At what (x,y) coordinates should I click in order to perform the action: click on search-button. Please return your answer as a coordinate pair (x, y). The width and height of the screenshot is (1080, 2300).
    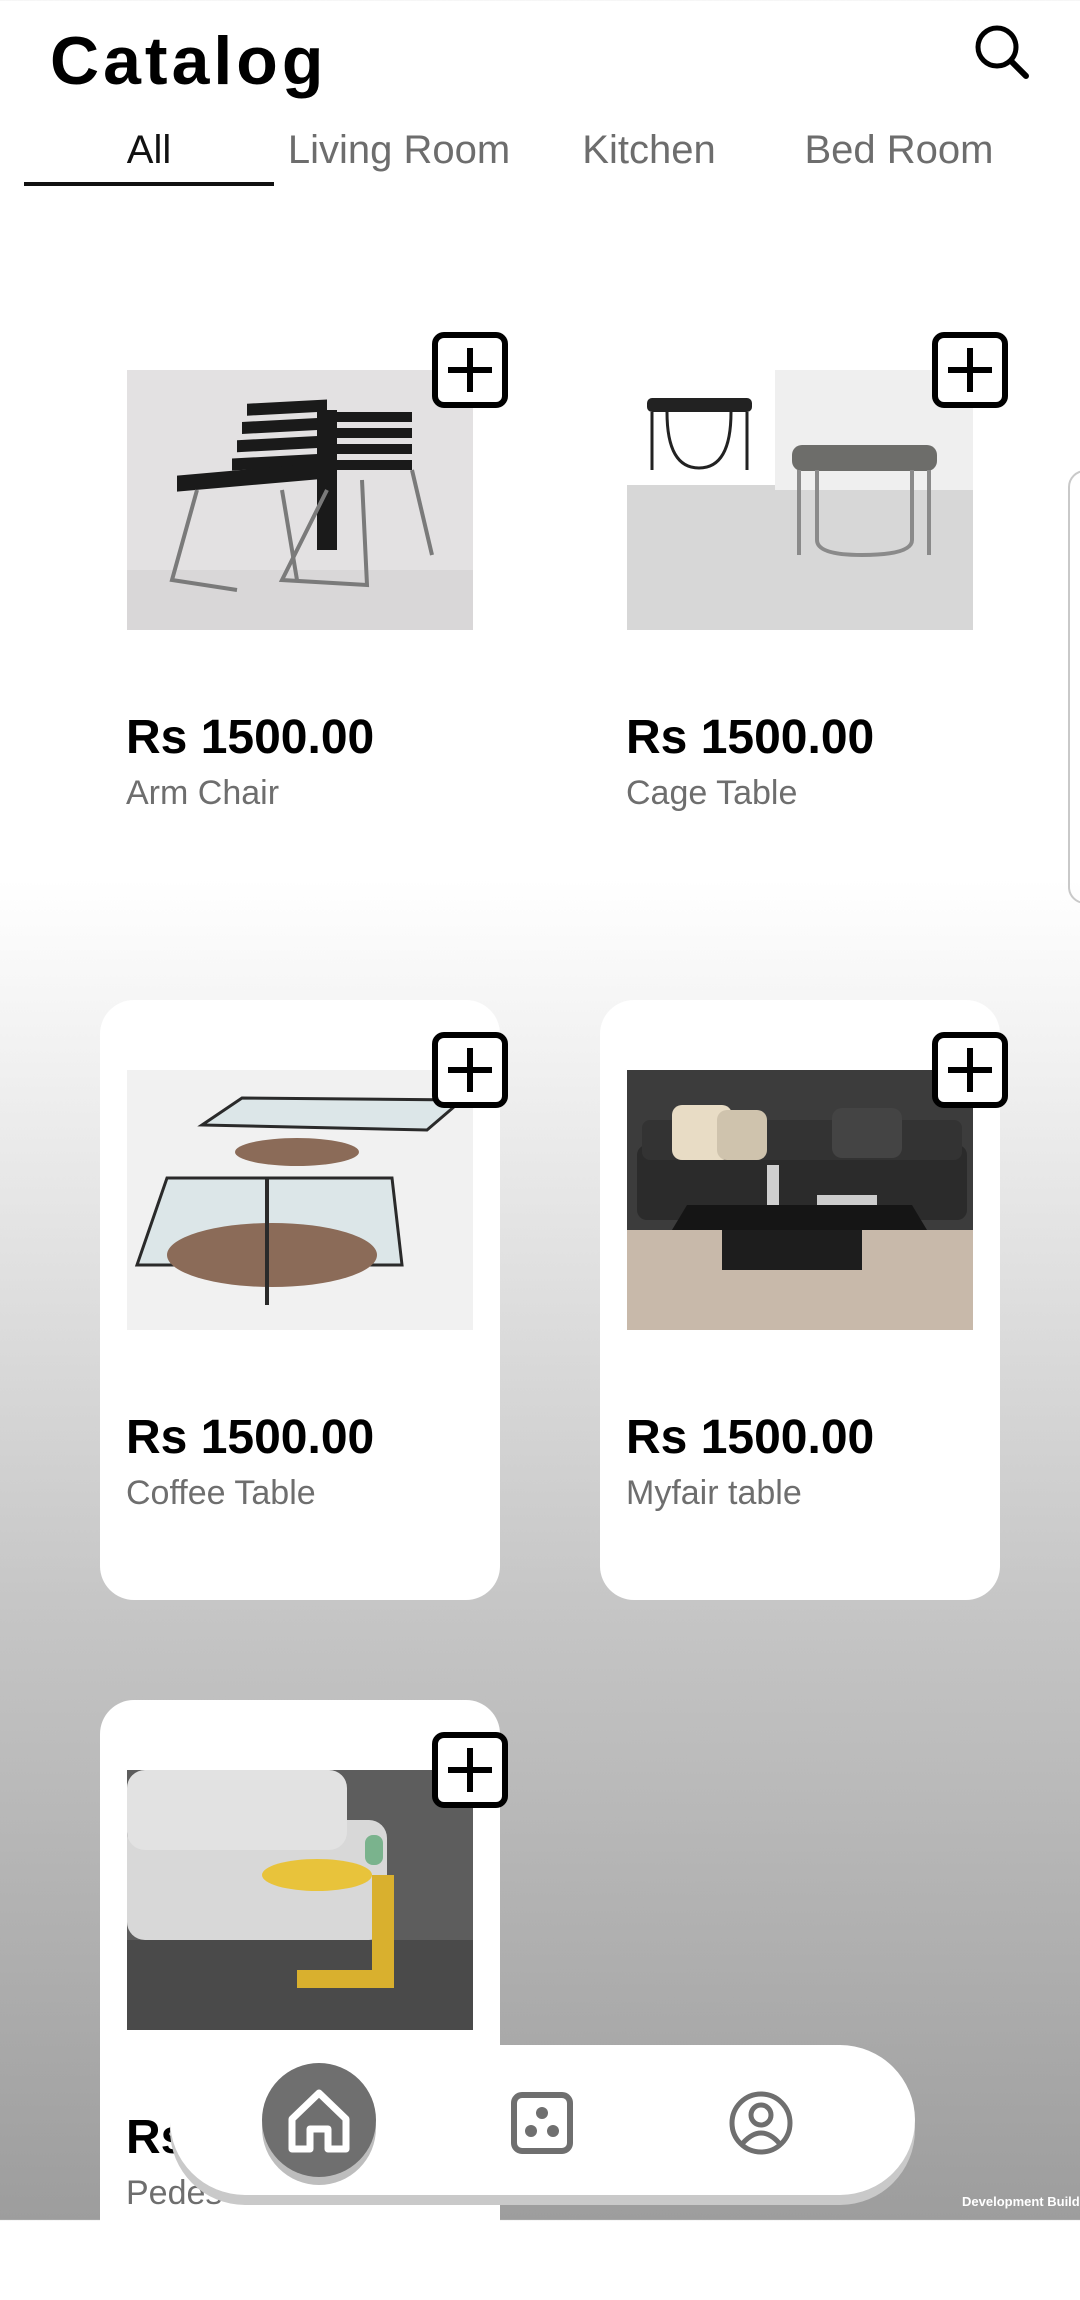
    Looking at the image, I should click on (1002, 52).